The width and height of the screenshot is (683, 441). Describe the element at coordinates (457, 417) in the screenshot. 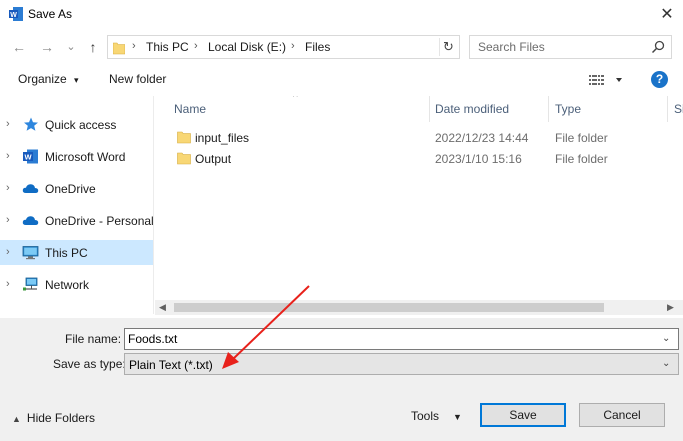

I see `caret-down-icon: ▼` at that location.